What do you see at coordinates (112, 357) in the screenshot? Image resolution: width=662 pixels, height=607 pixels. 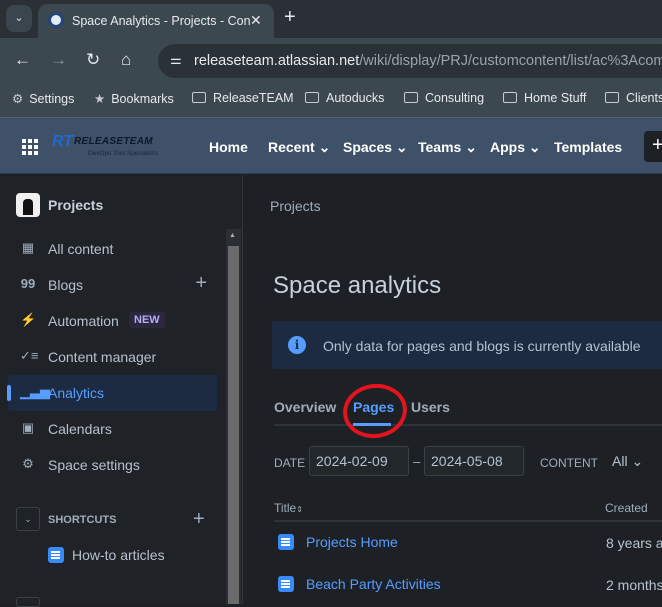 I see `sidebar-item-content-manager: ✓≡ Content manager` at bounding box center [112, 357].